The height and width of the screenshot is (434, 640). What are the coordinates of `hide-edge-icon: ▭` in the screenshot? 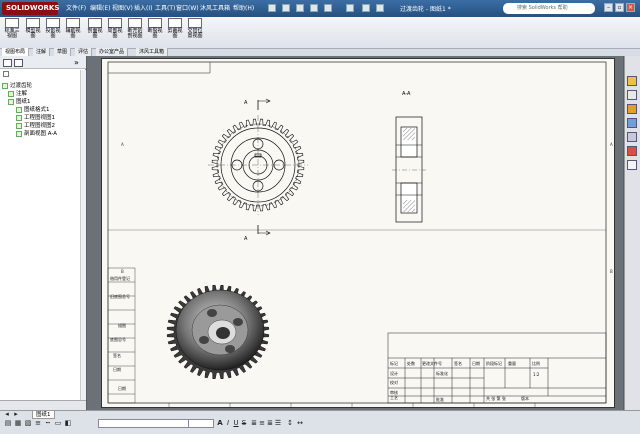 It's located at (58, 423).